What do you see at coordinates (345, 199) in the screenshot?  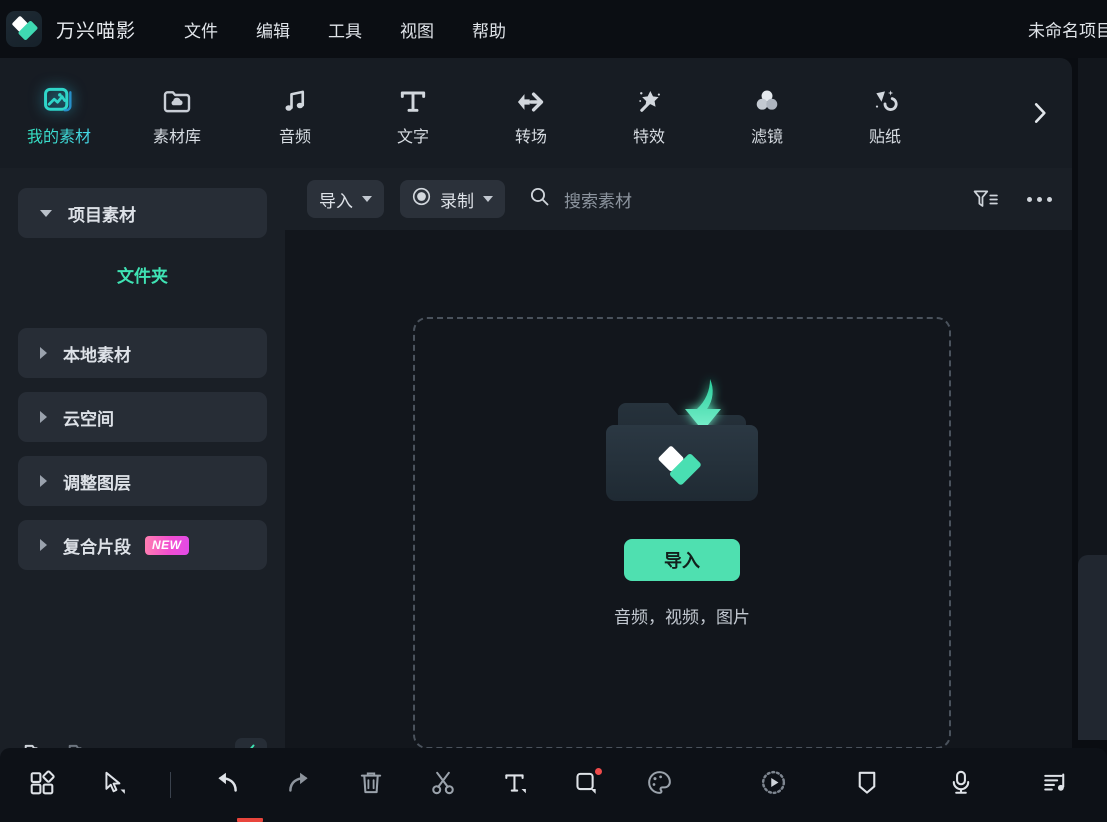 I see `import-dropdown-button: 导入` at bounding box center [345, 199].